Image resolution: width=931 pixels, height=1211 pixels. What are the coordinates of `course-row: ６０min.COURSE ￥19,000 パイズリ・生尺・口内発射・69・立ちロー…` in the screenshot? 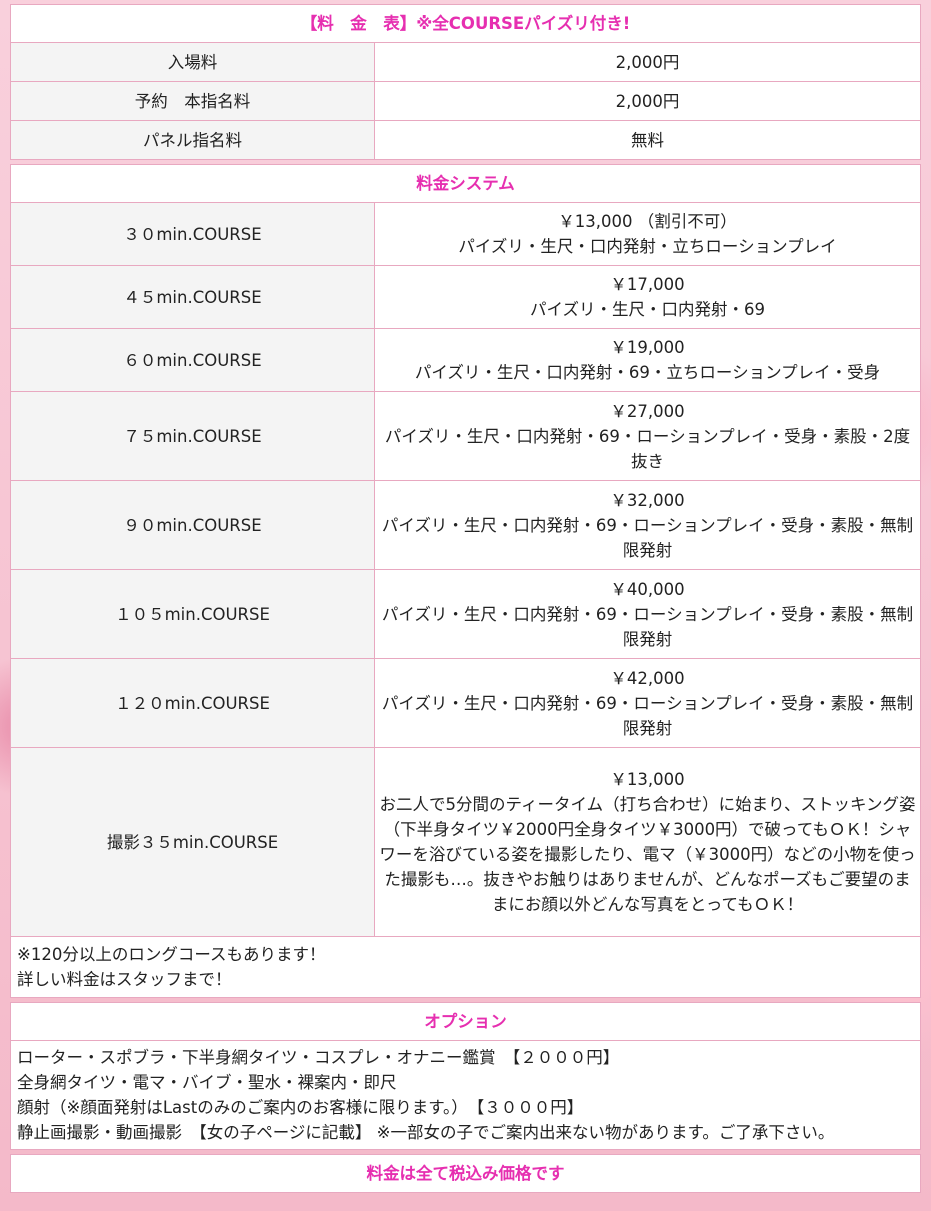 It's located at (465, 360).